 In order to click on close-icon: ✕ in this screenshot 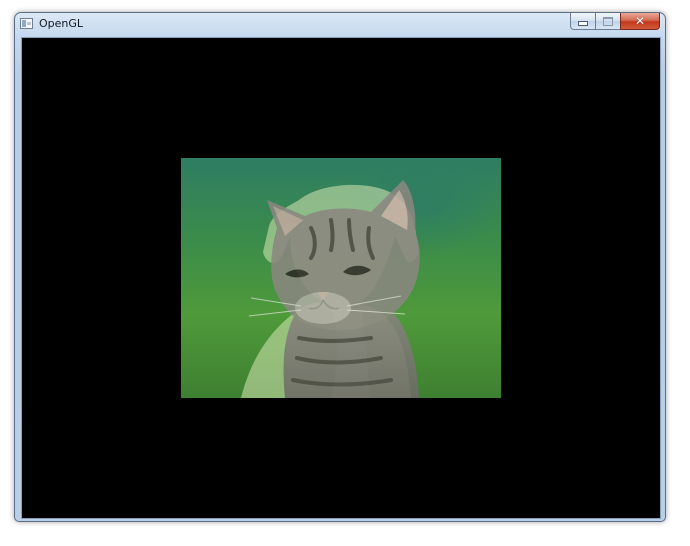, I will do `click(640, 21)`.